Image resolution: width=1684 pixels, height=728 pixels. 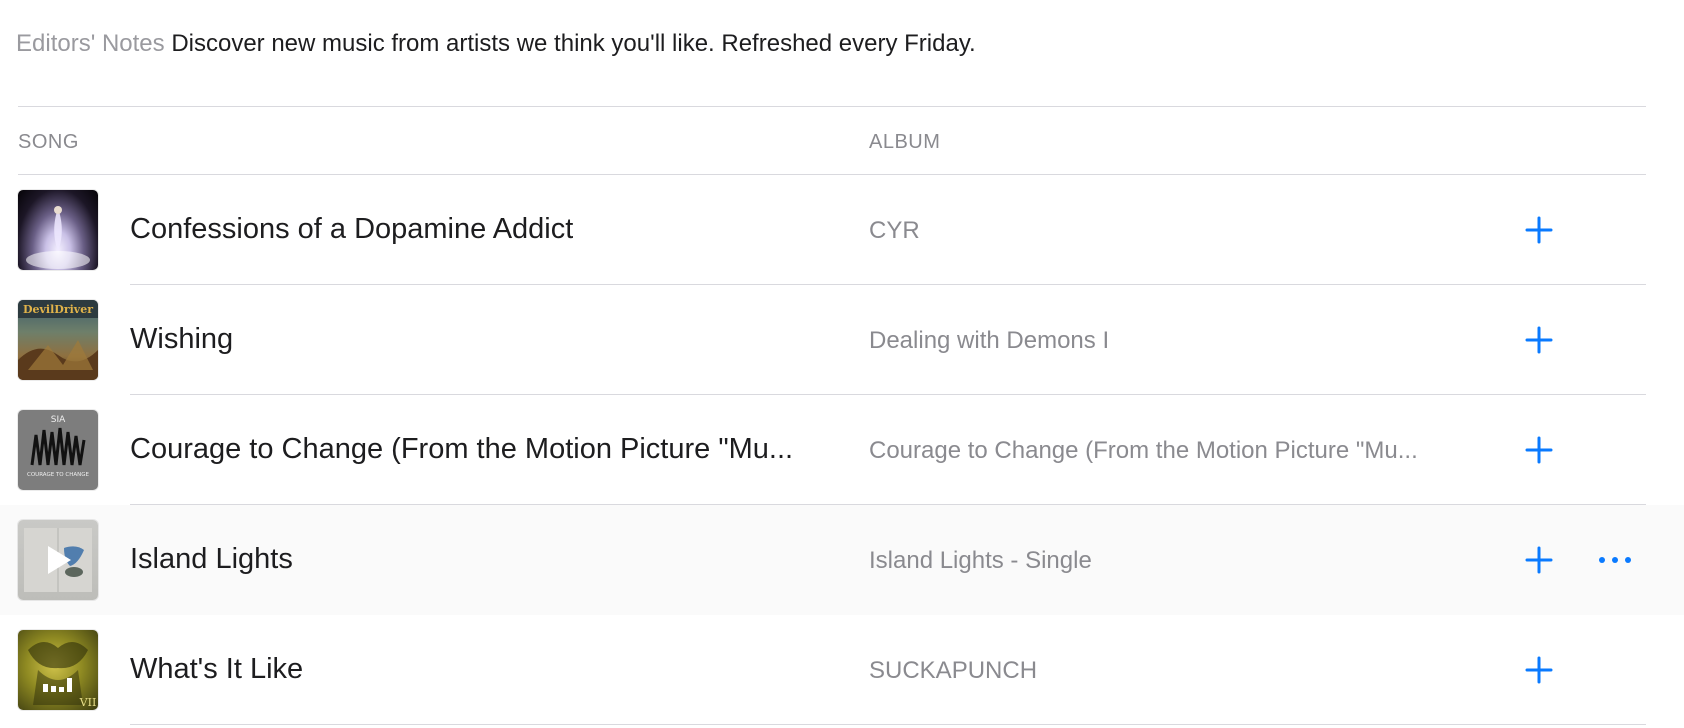 What do you see at coordinates (888, 724) in the screenshot?
I see `row-separator` at bounding box center [888, 724].